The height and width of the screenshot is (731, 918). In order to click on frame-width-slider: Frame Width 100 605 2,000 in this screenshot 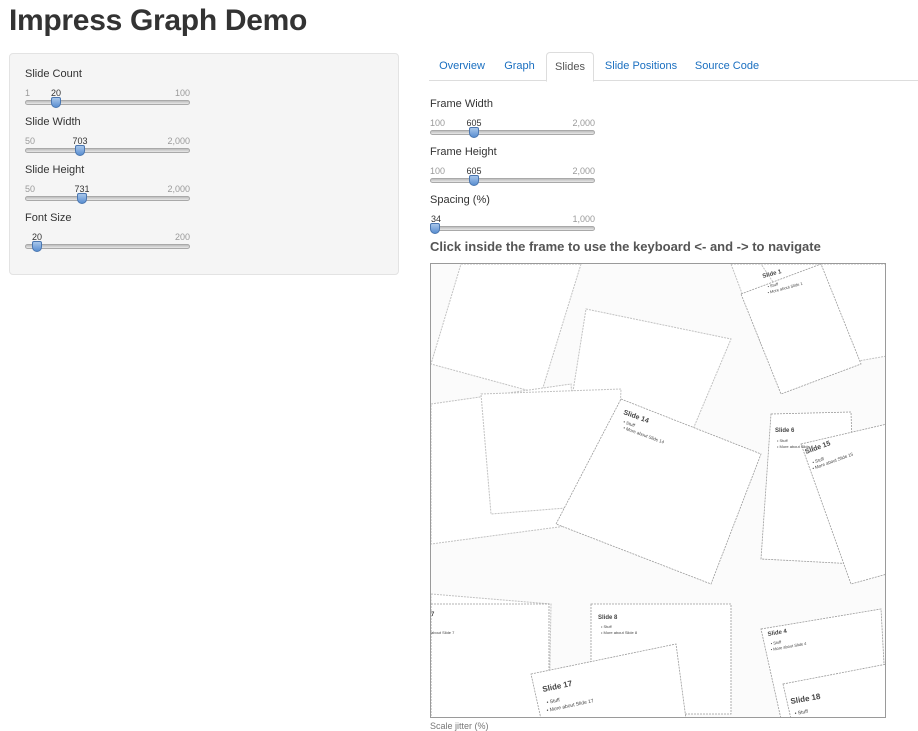, I will do `click(512, 121)`.